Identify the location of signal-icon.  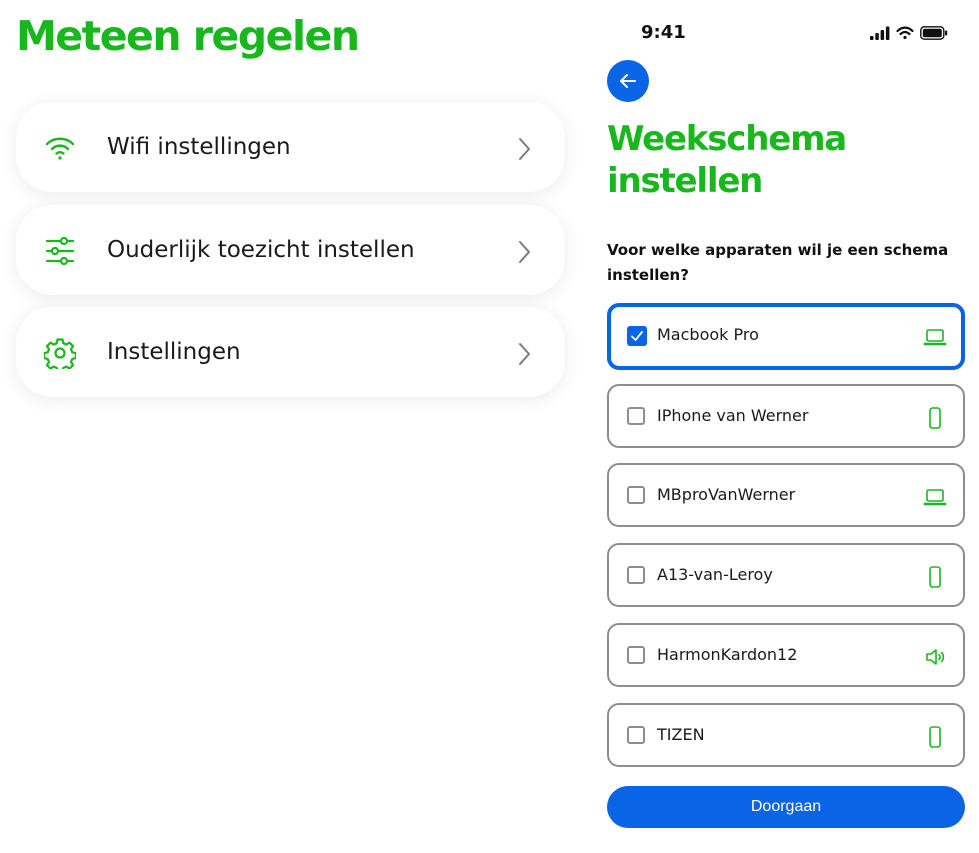
(880, 33).